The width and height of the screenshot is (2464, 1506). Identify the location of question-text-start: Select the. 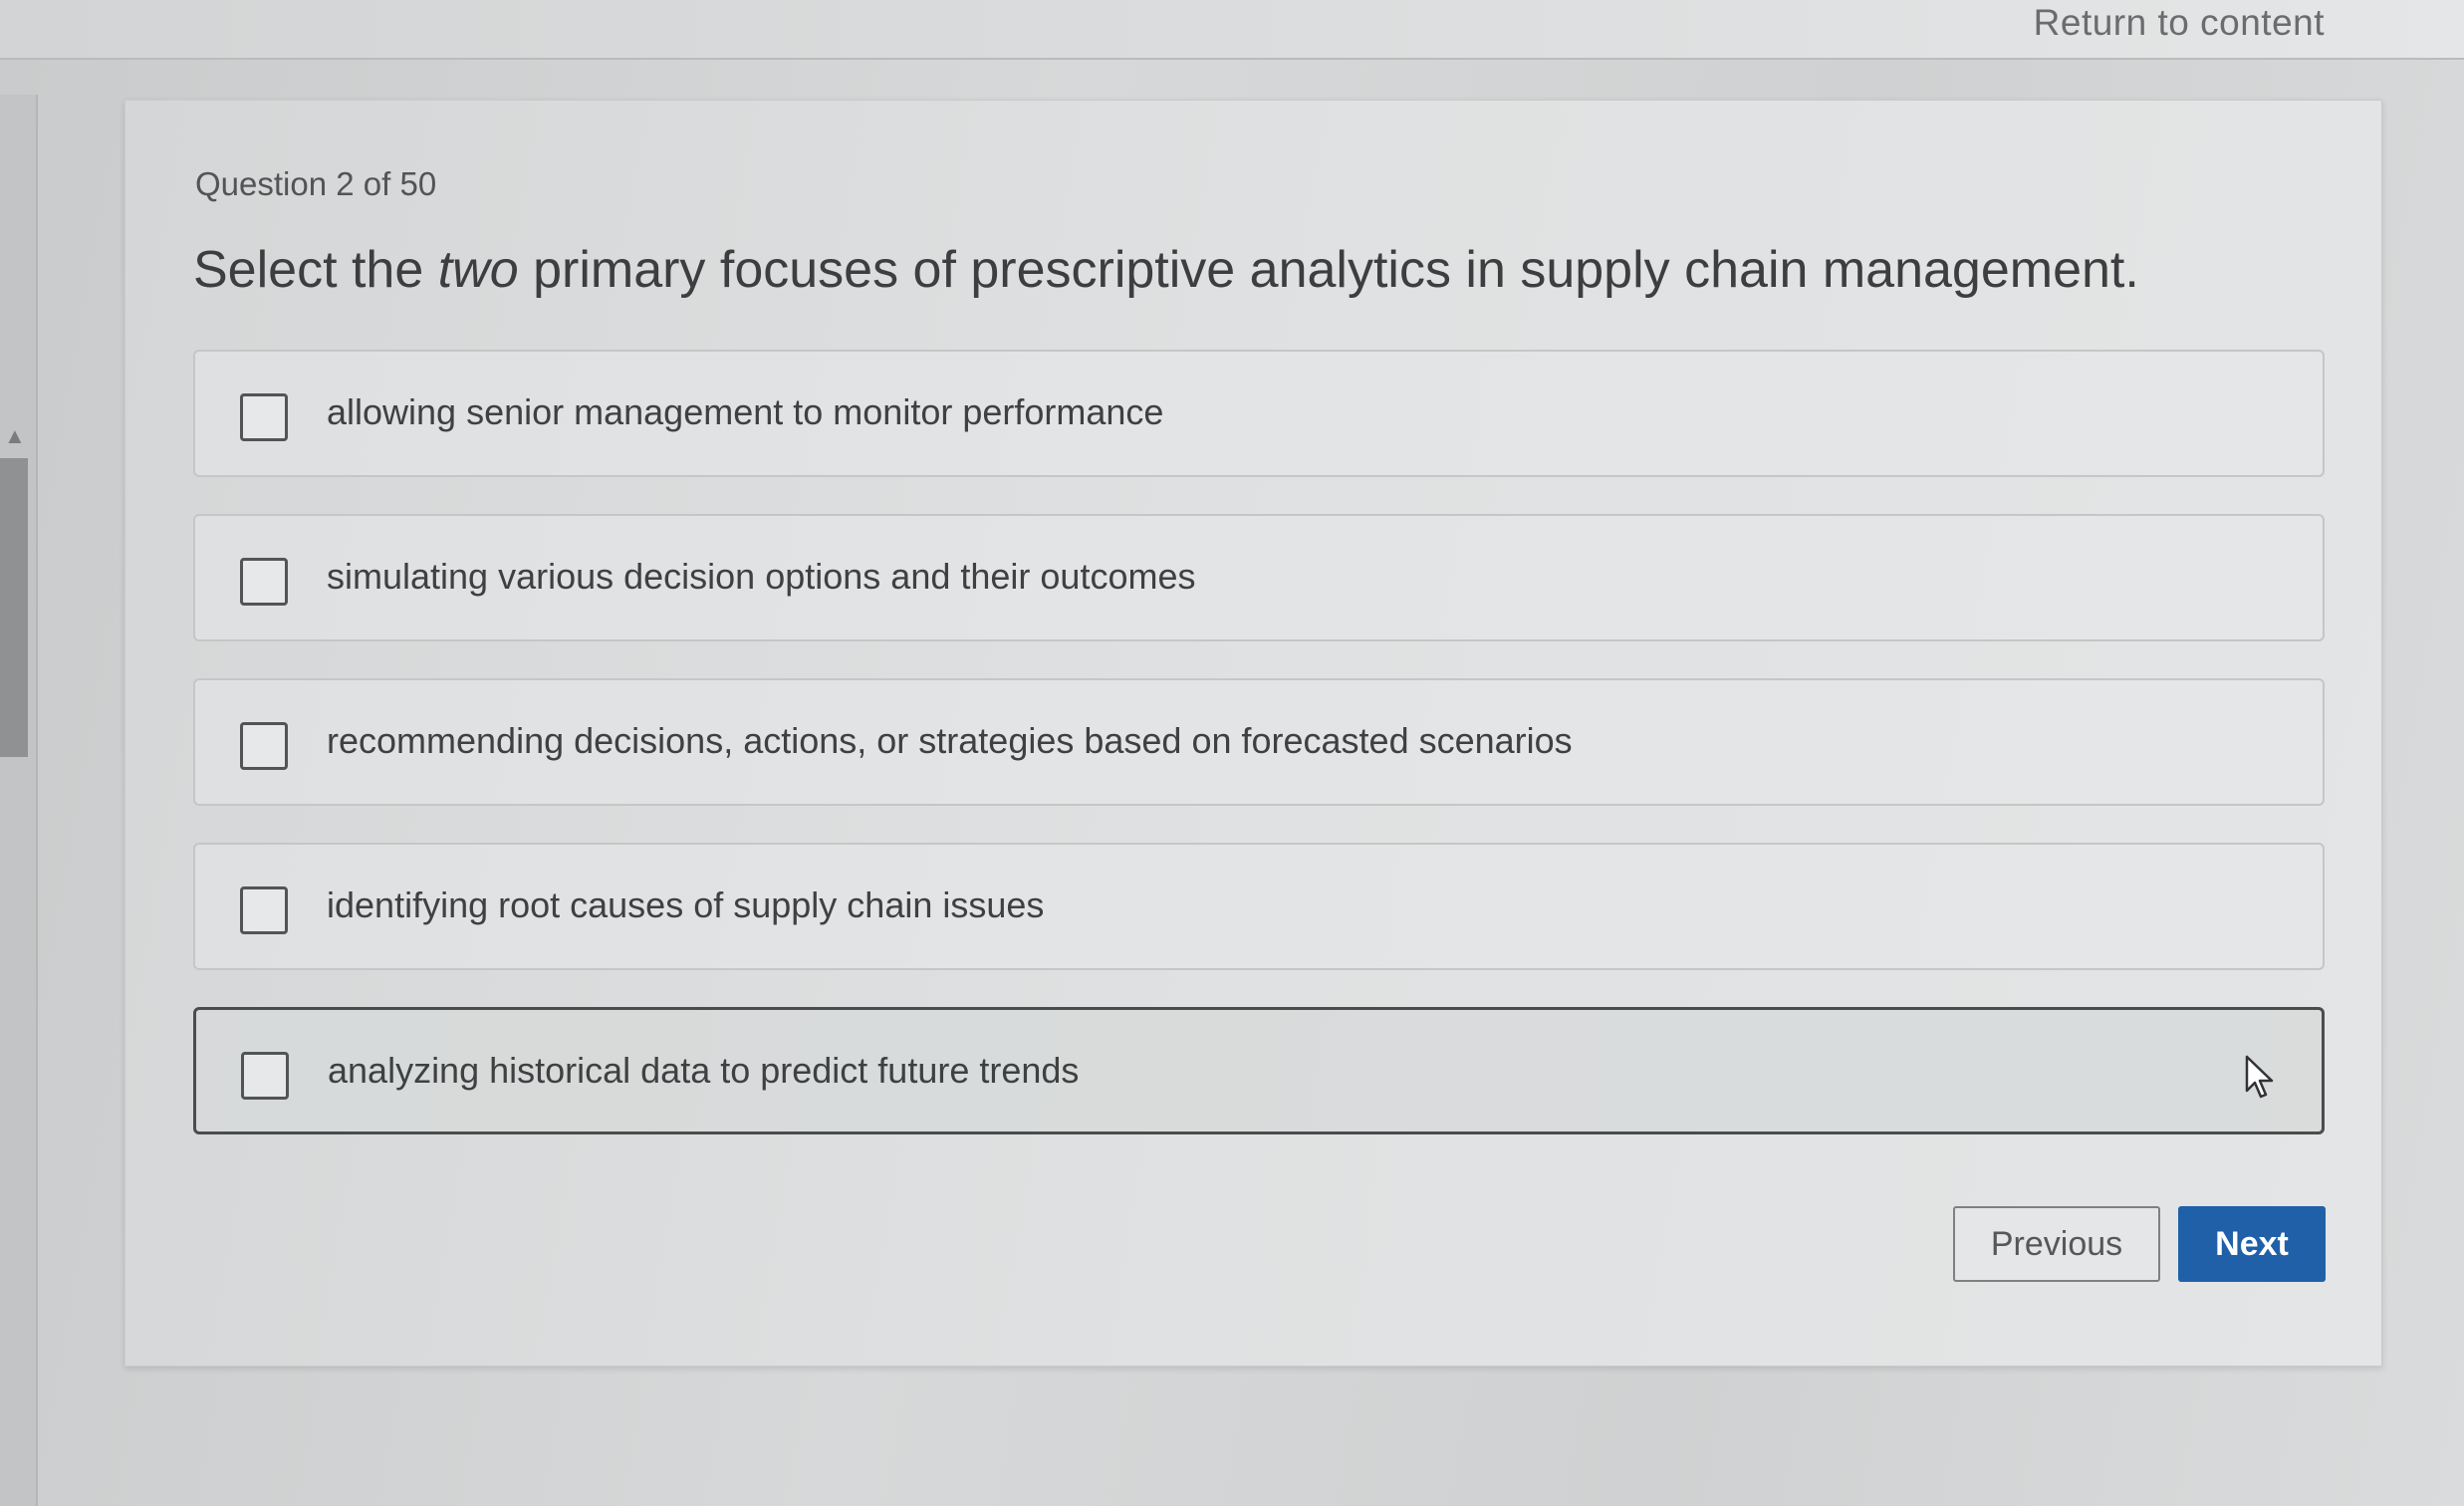
(315, 270).